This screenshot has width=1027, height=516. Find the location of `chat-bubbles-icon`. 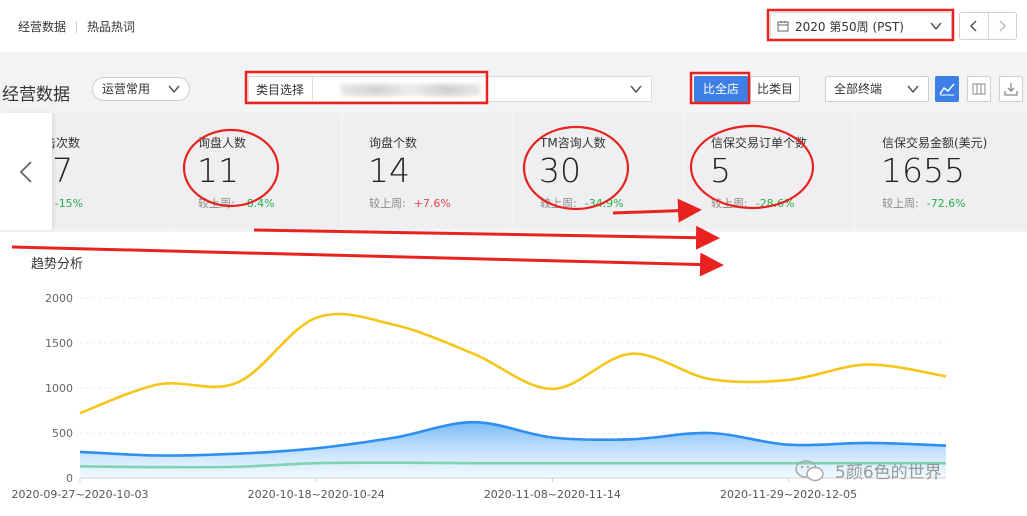

chat-bubbles-icon is located at coordinates (809, 470).